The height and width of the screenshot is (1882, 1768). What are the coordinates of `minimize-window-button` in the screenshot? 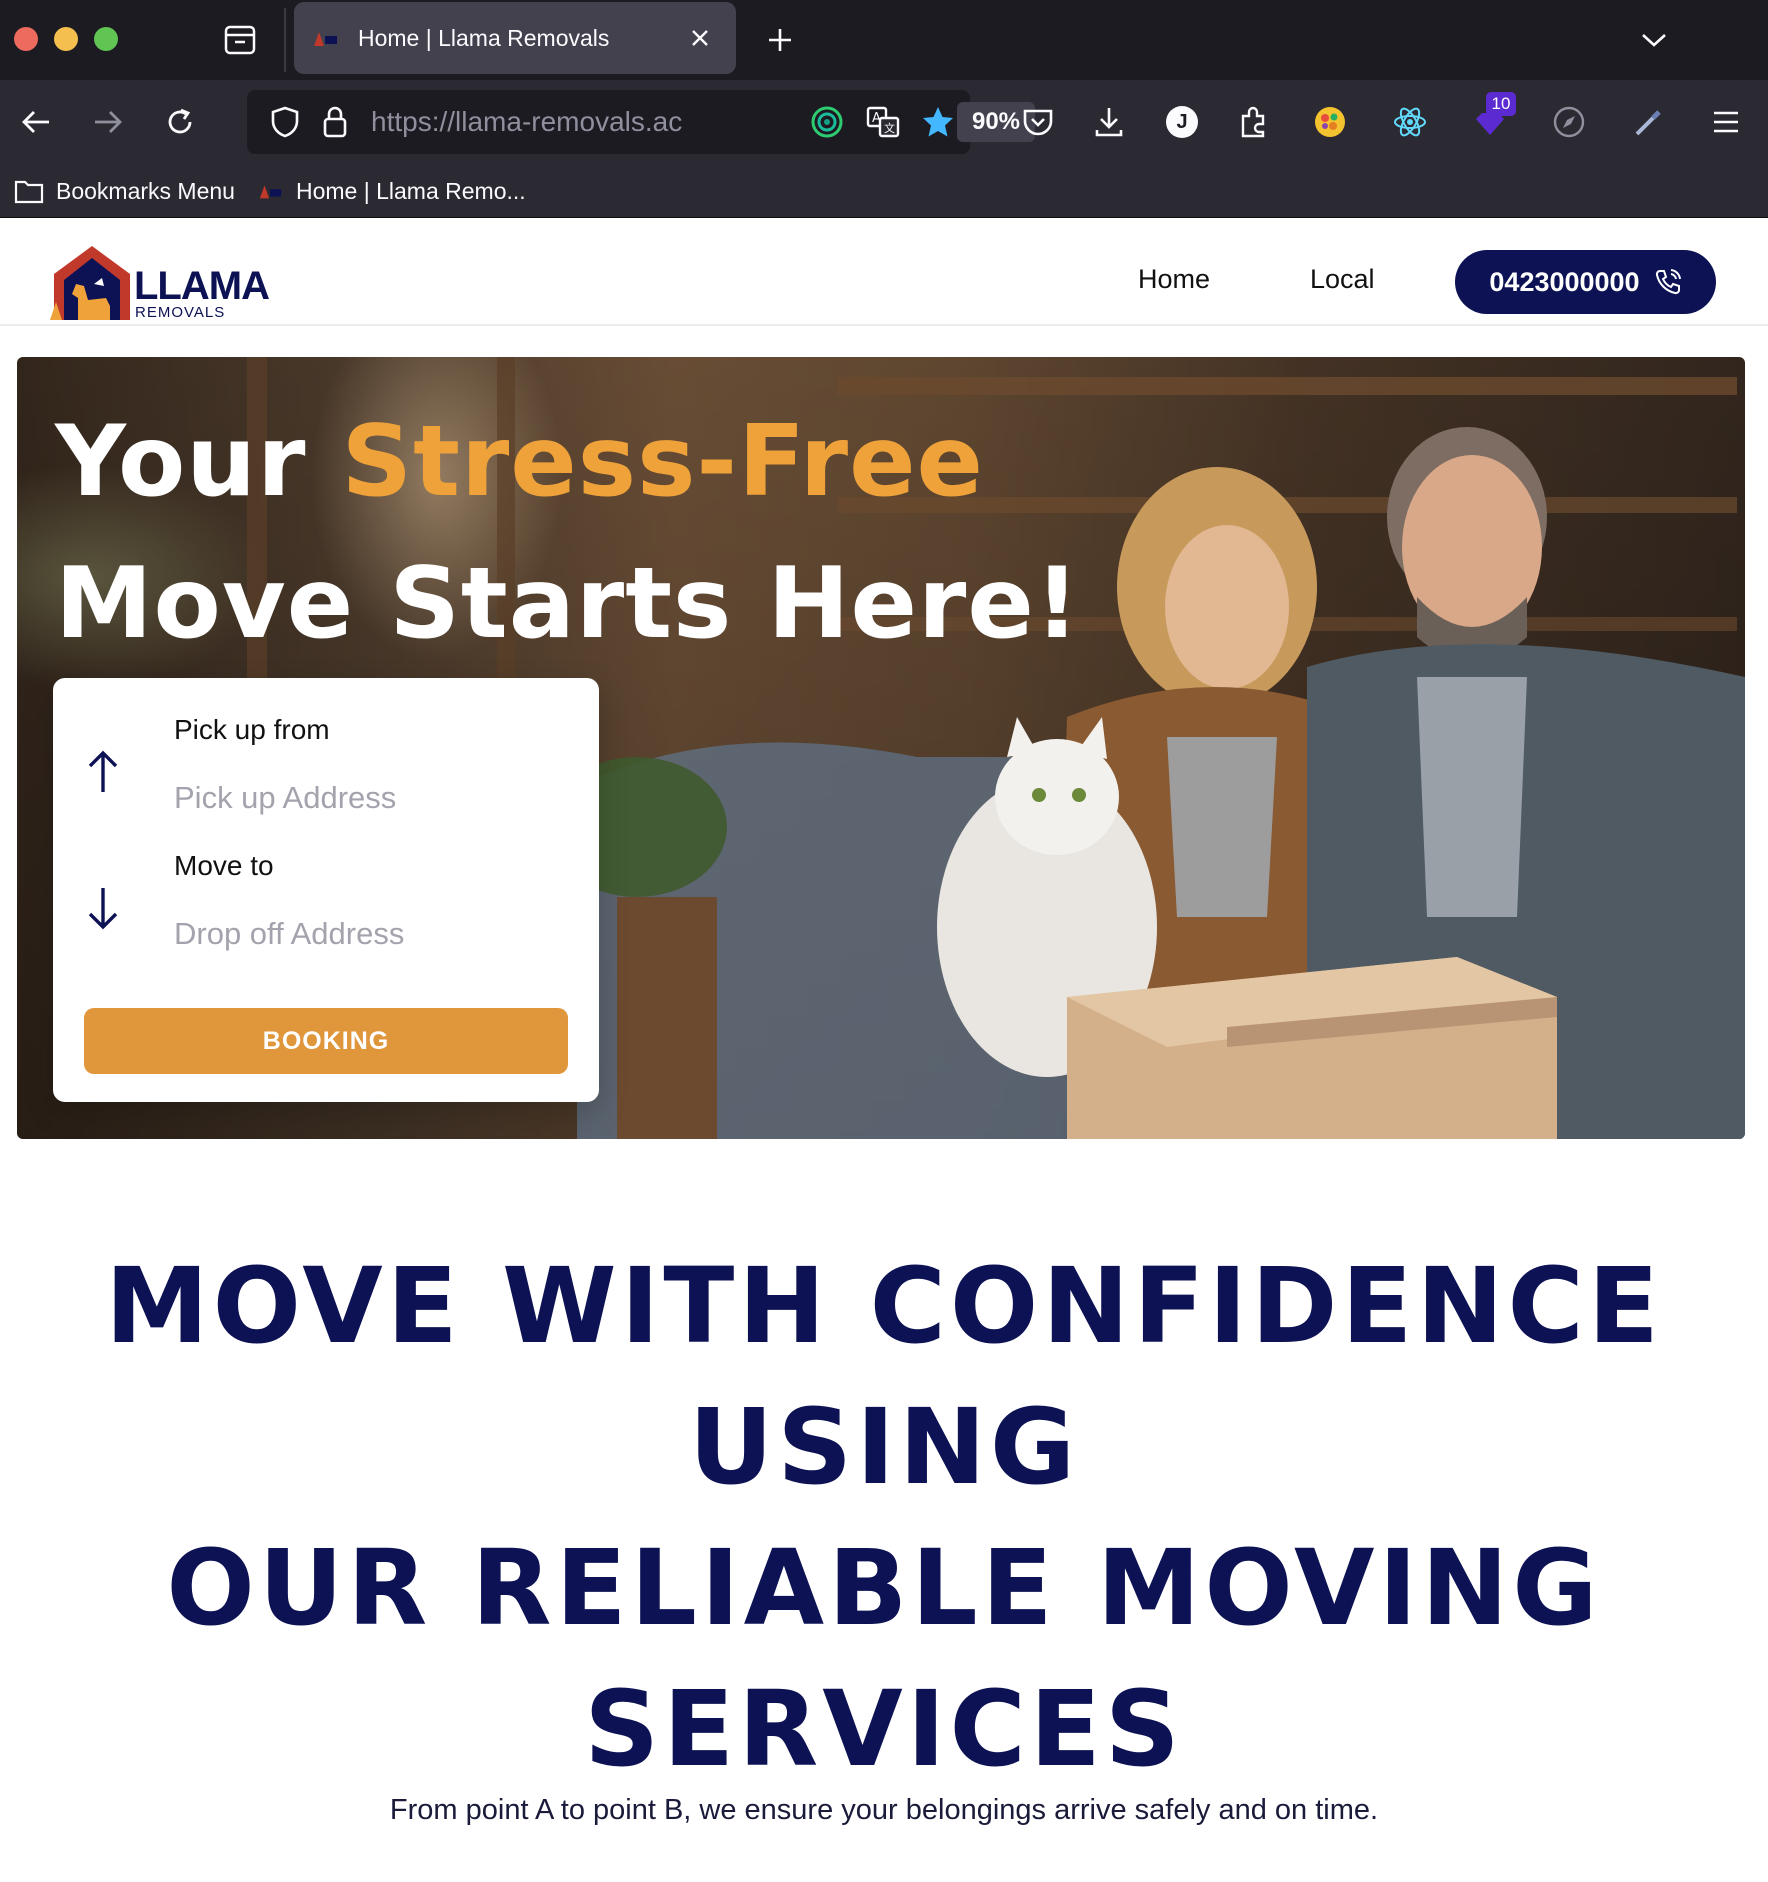 It's located at (66, 39).